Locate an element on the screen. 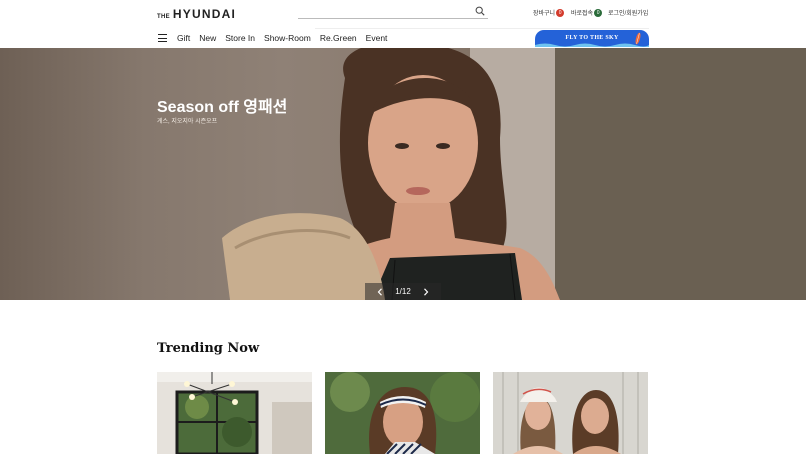 The height and width of the screenshot is (454, 806). two-women-cap-image is located at coordinates (570, 413).